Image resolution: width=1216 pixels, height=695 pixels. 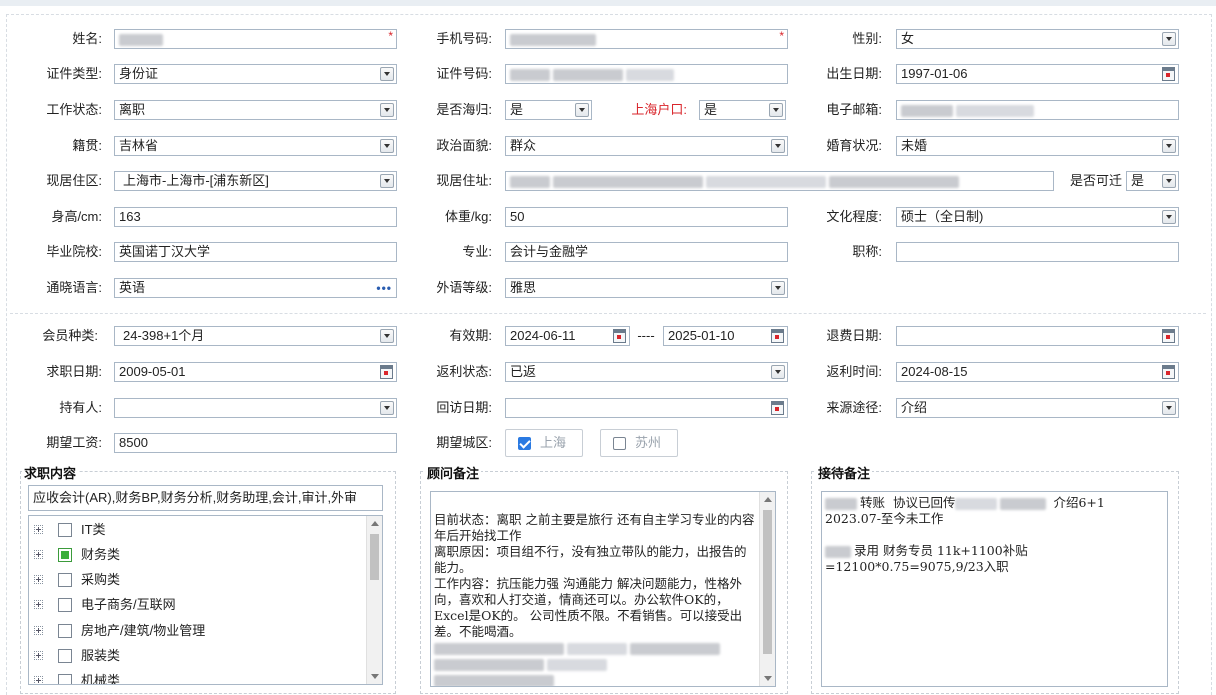 What do you see at coordinates (255, 336) in the screenshot?
I see `member-type-select: 24-398+1个月` at bounding box center [255, 336].